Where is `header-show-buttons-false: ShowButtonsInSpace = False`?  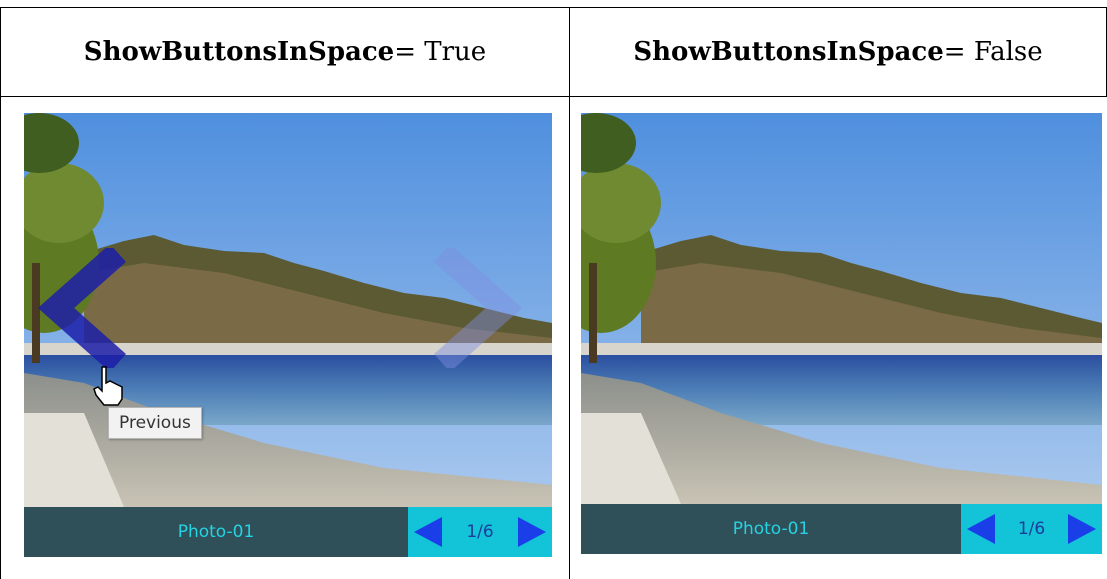
header-show-buttons-false: ShowButtonsInSpace = False is located at coordinates (838, 52).